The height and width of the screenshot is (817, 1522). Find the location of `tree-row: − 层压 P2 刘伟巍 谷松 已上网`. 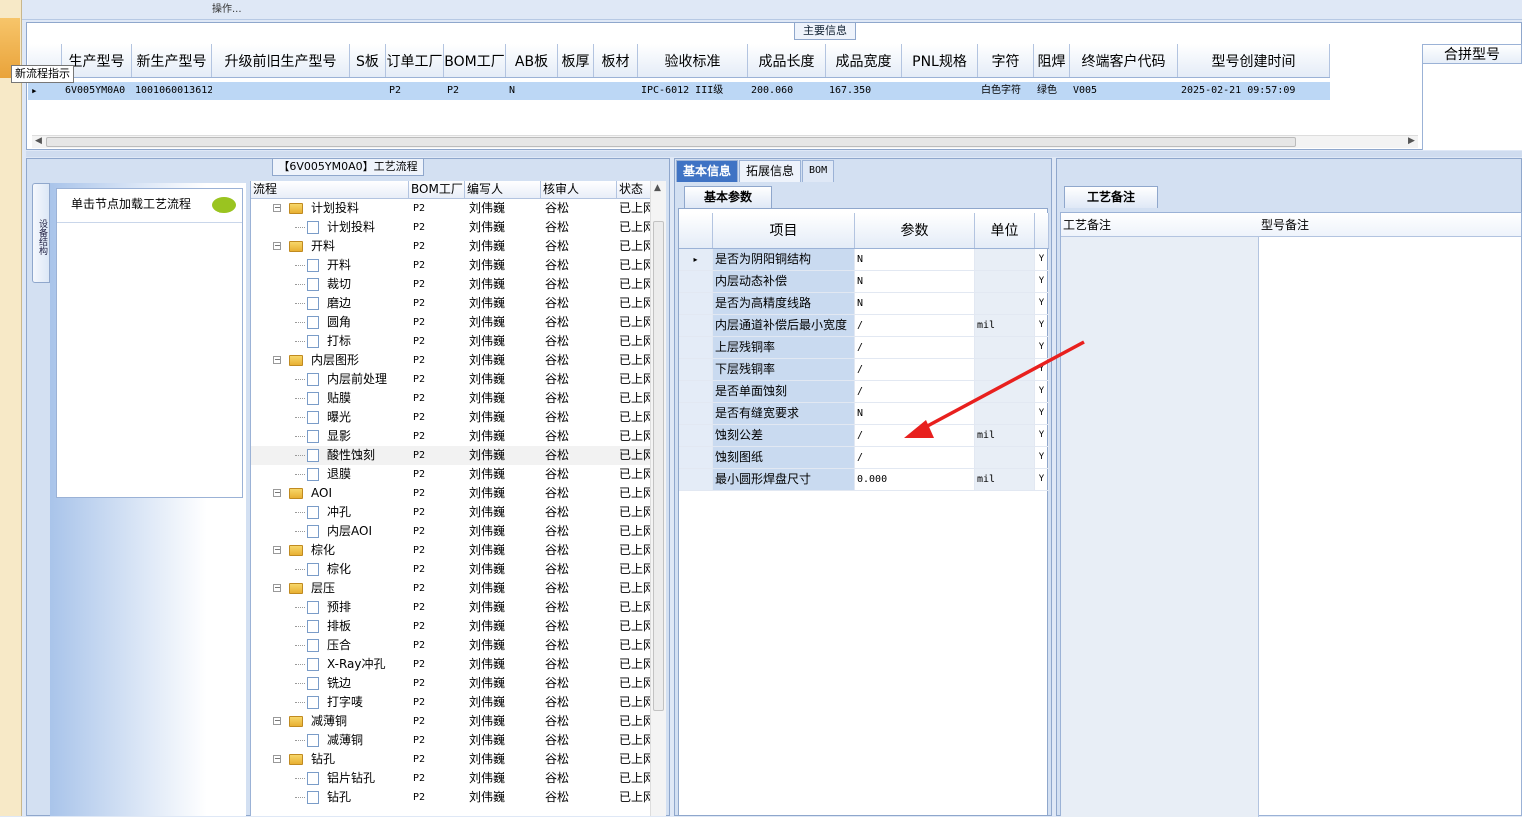

tree-row: − 层压 P2 刘伟巍 谷松 已上网 is located at coordinates (451, 588).